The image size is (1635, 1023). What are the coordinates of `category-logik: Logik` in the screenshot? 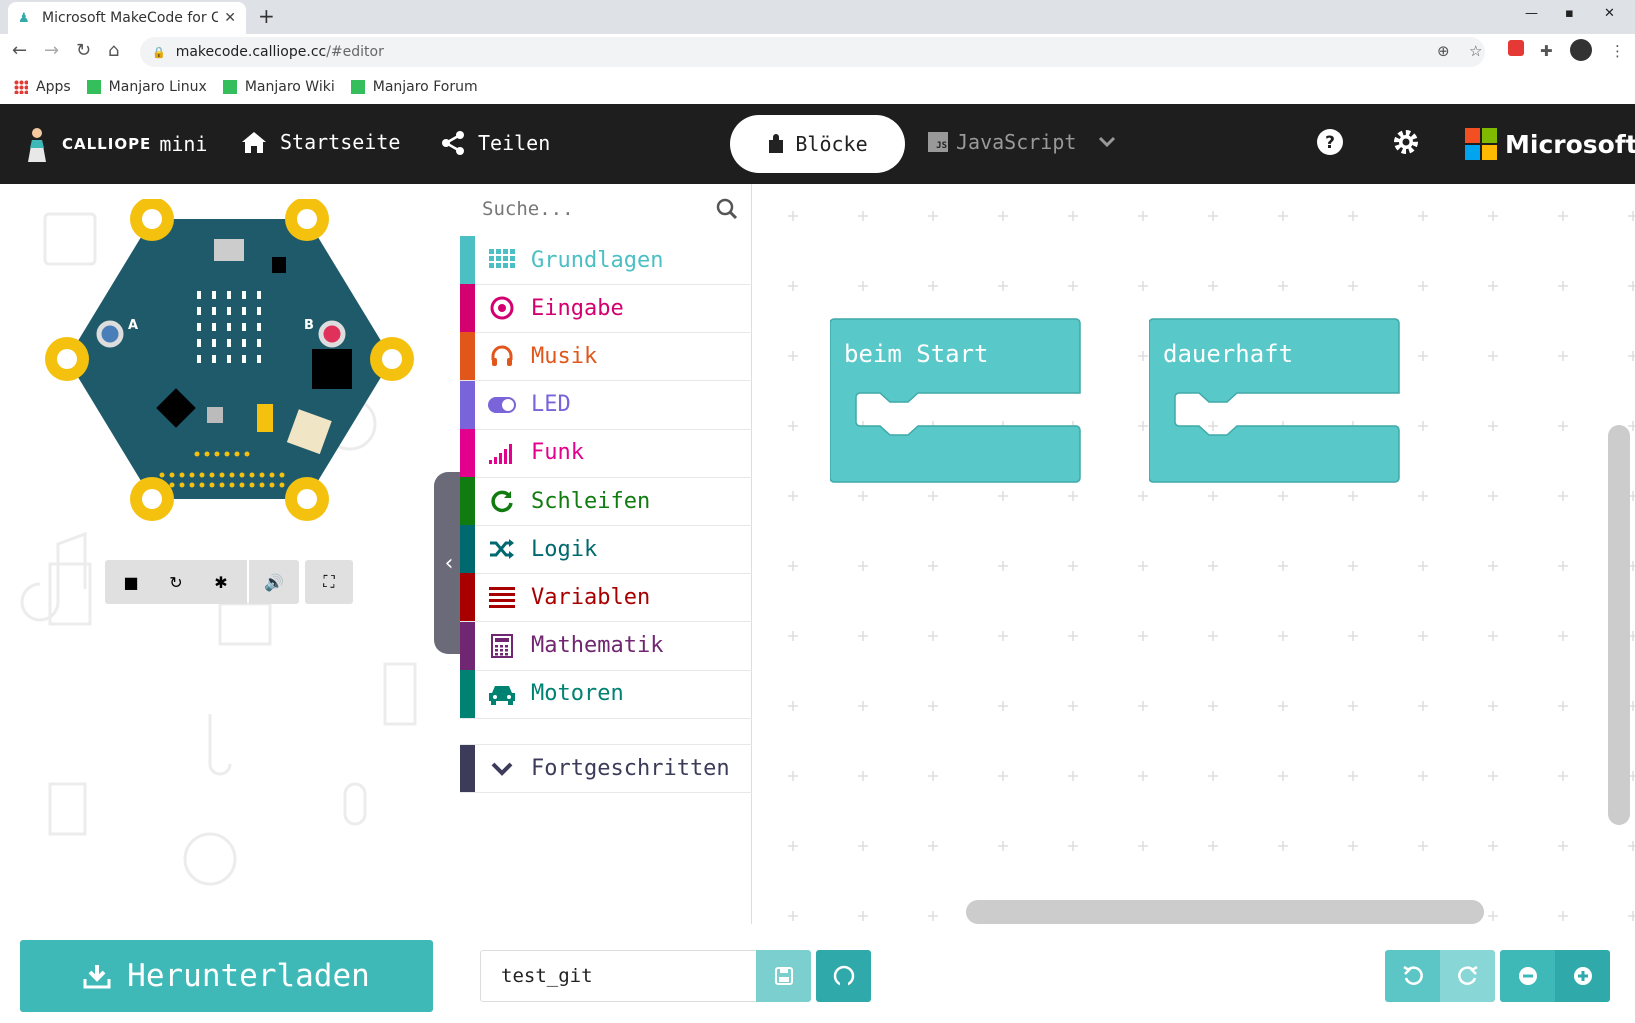 It's located at (606, 550).